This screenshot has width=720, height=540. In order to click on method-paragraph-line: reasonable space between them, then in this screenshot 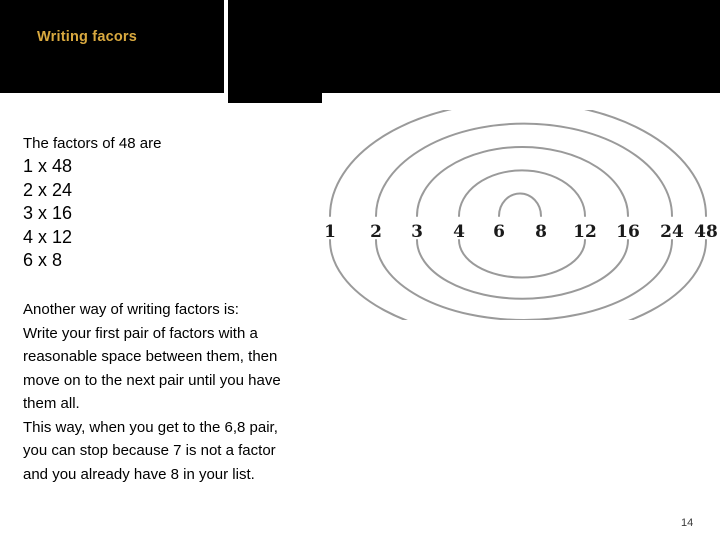, I will do `click(150, 356)`.